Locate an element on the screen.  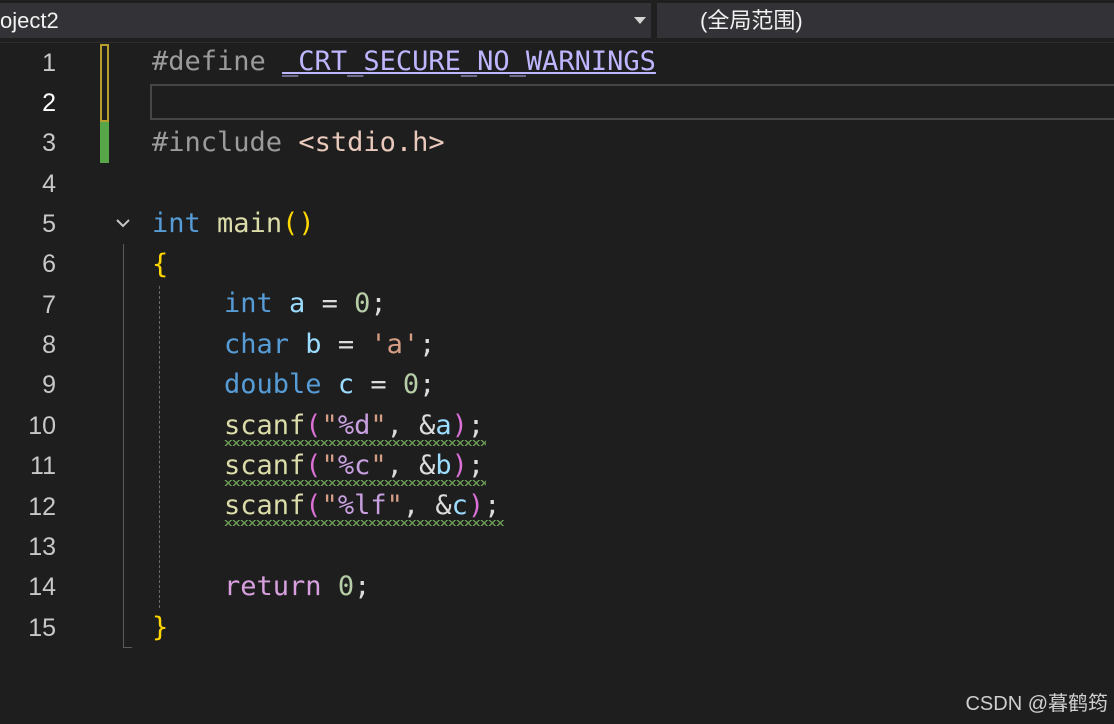
keyword-return: return is located at coordinates (273, 586).